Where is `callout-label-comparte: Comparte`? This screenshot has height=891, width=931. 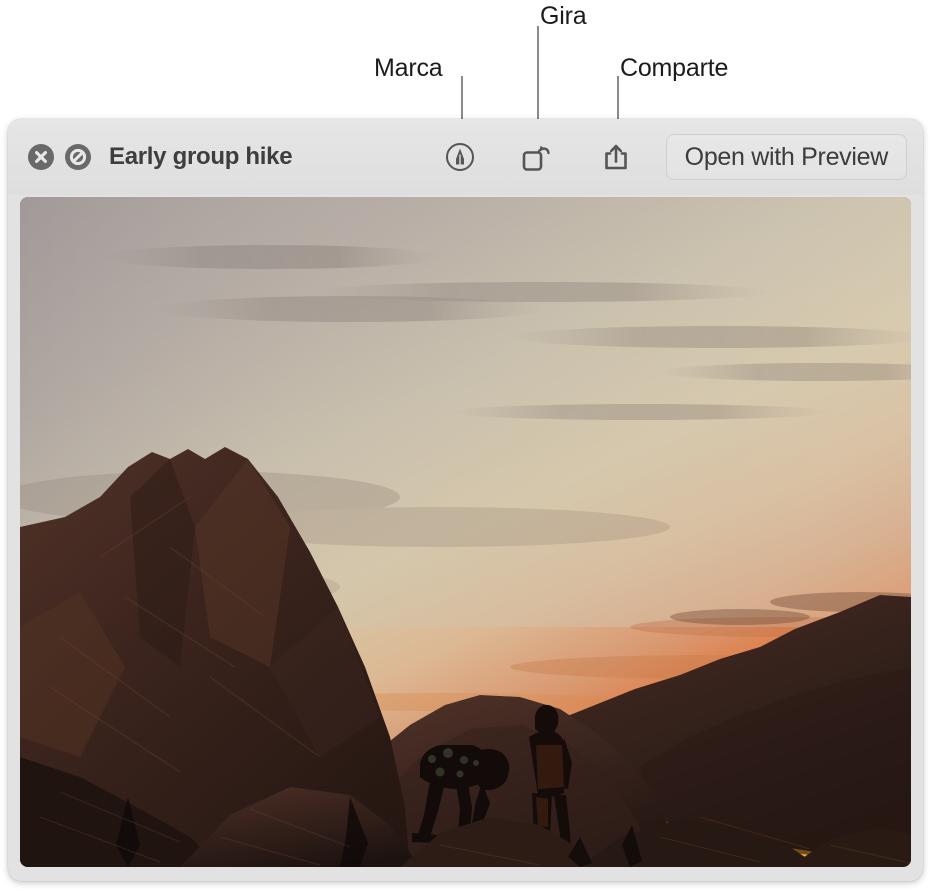 callout-label-comparte: Comparte is located at coordinates (674, 68).